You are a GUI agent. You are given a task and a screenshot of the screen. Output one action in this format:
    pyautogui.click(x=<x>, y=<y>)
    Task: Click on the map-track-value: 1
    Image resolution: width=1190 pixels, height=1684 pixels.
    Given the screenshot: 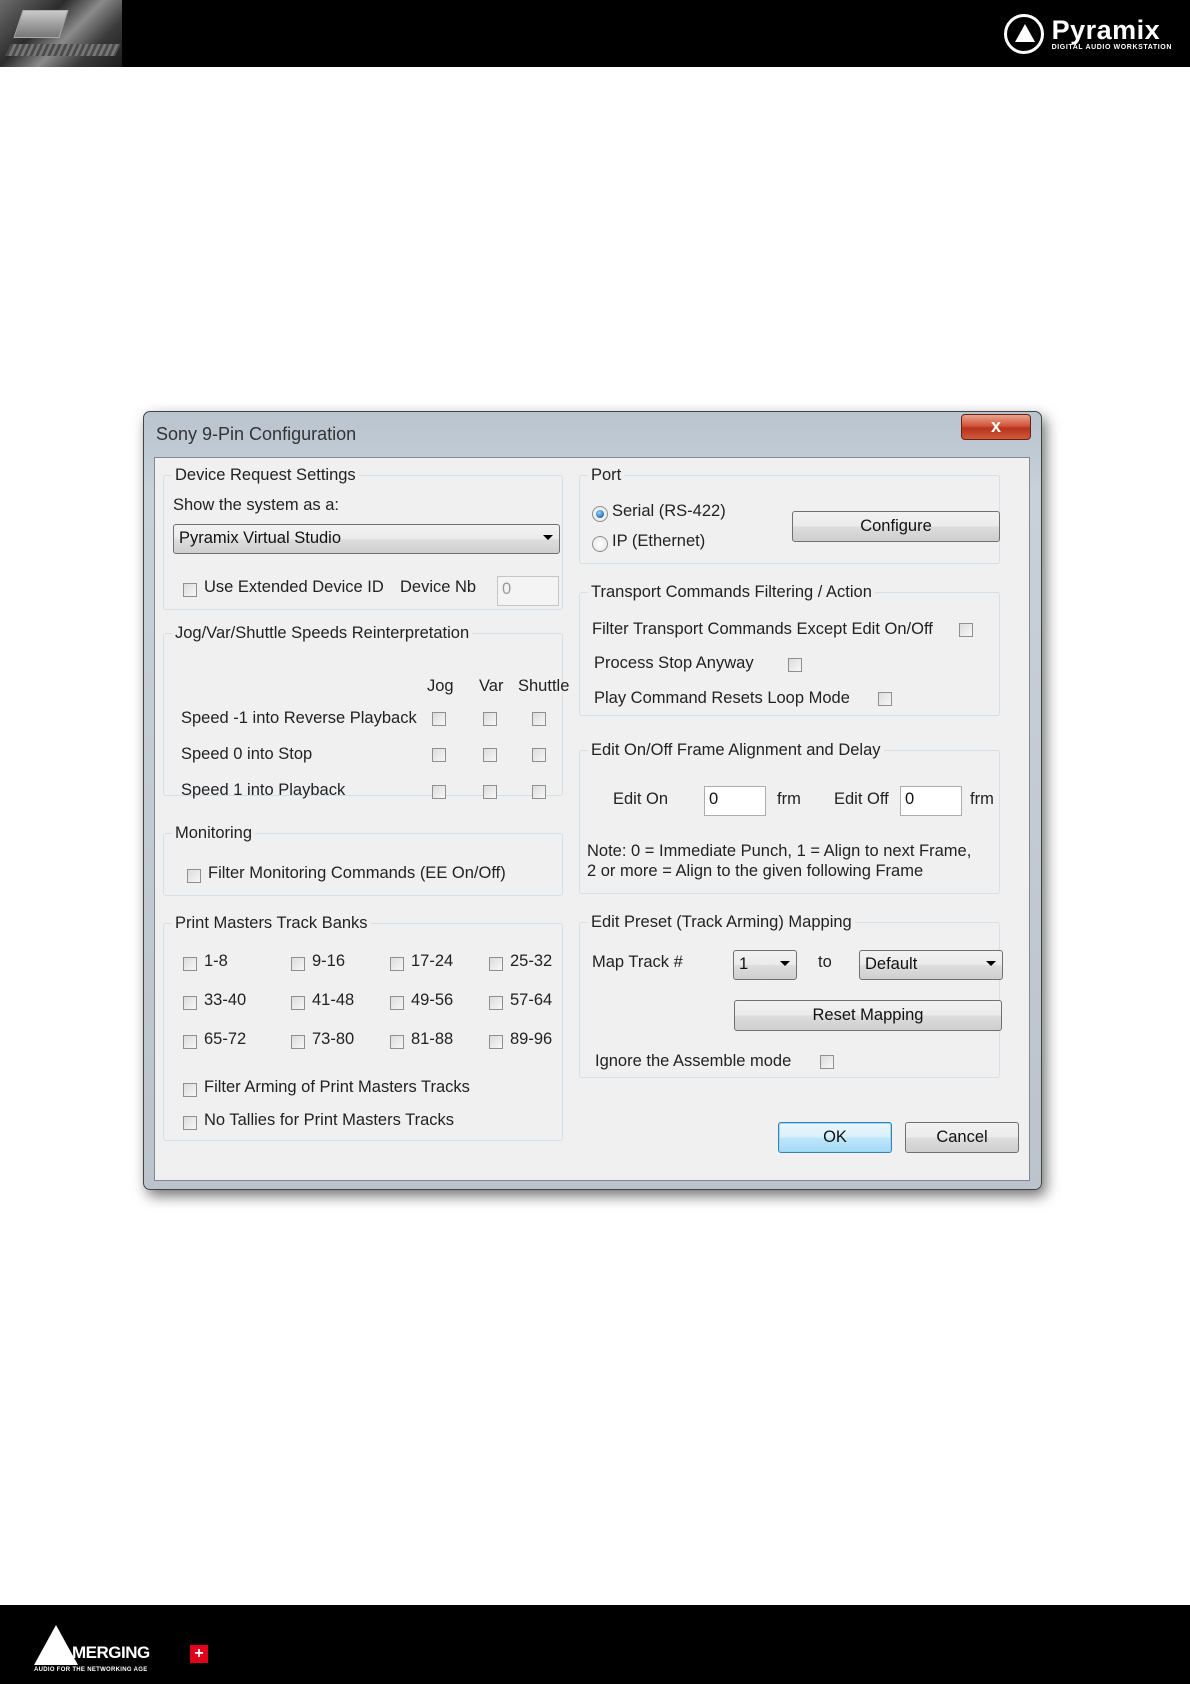 What is the action you would take?
    pyautogui.click(x=744, y=964)
    